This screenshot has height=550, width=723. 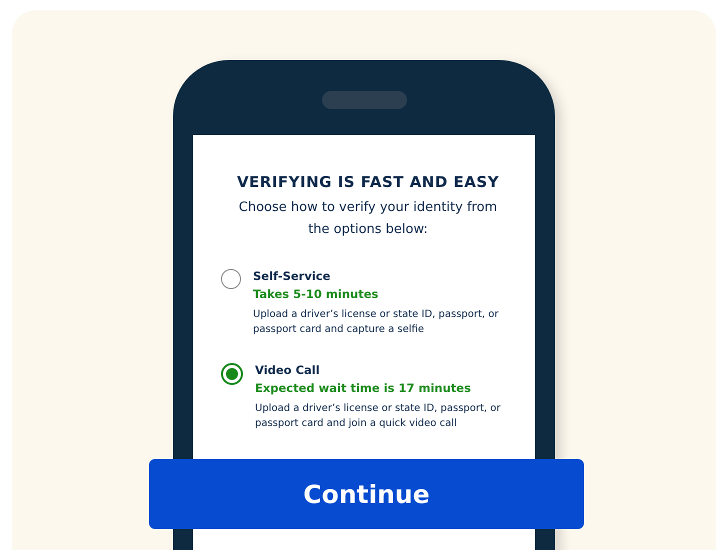 What do you see at coordinates (288, 370) in the screenshot?
I see `option-title: Video Call` at bounding box center [288, 370].